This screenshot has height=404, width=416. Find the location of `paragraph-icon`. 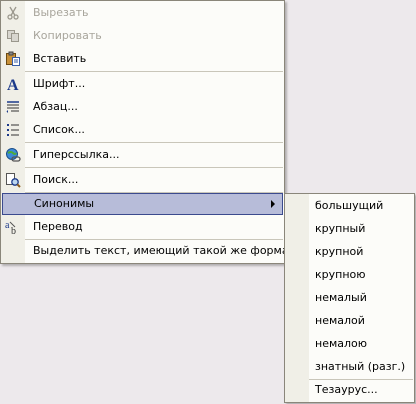

paragraph-icon is located at coordinates (13, 107).